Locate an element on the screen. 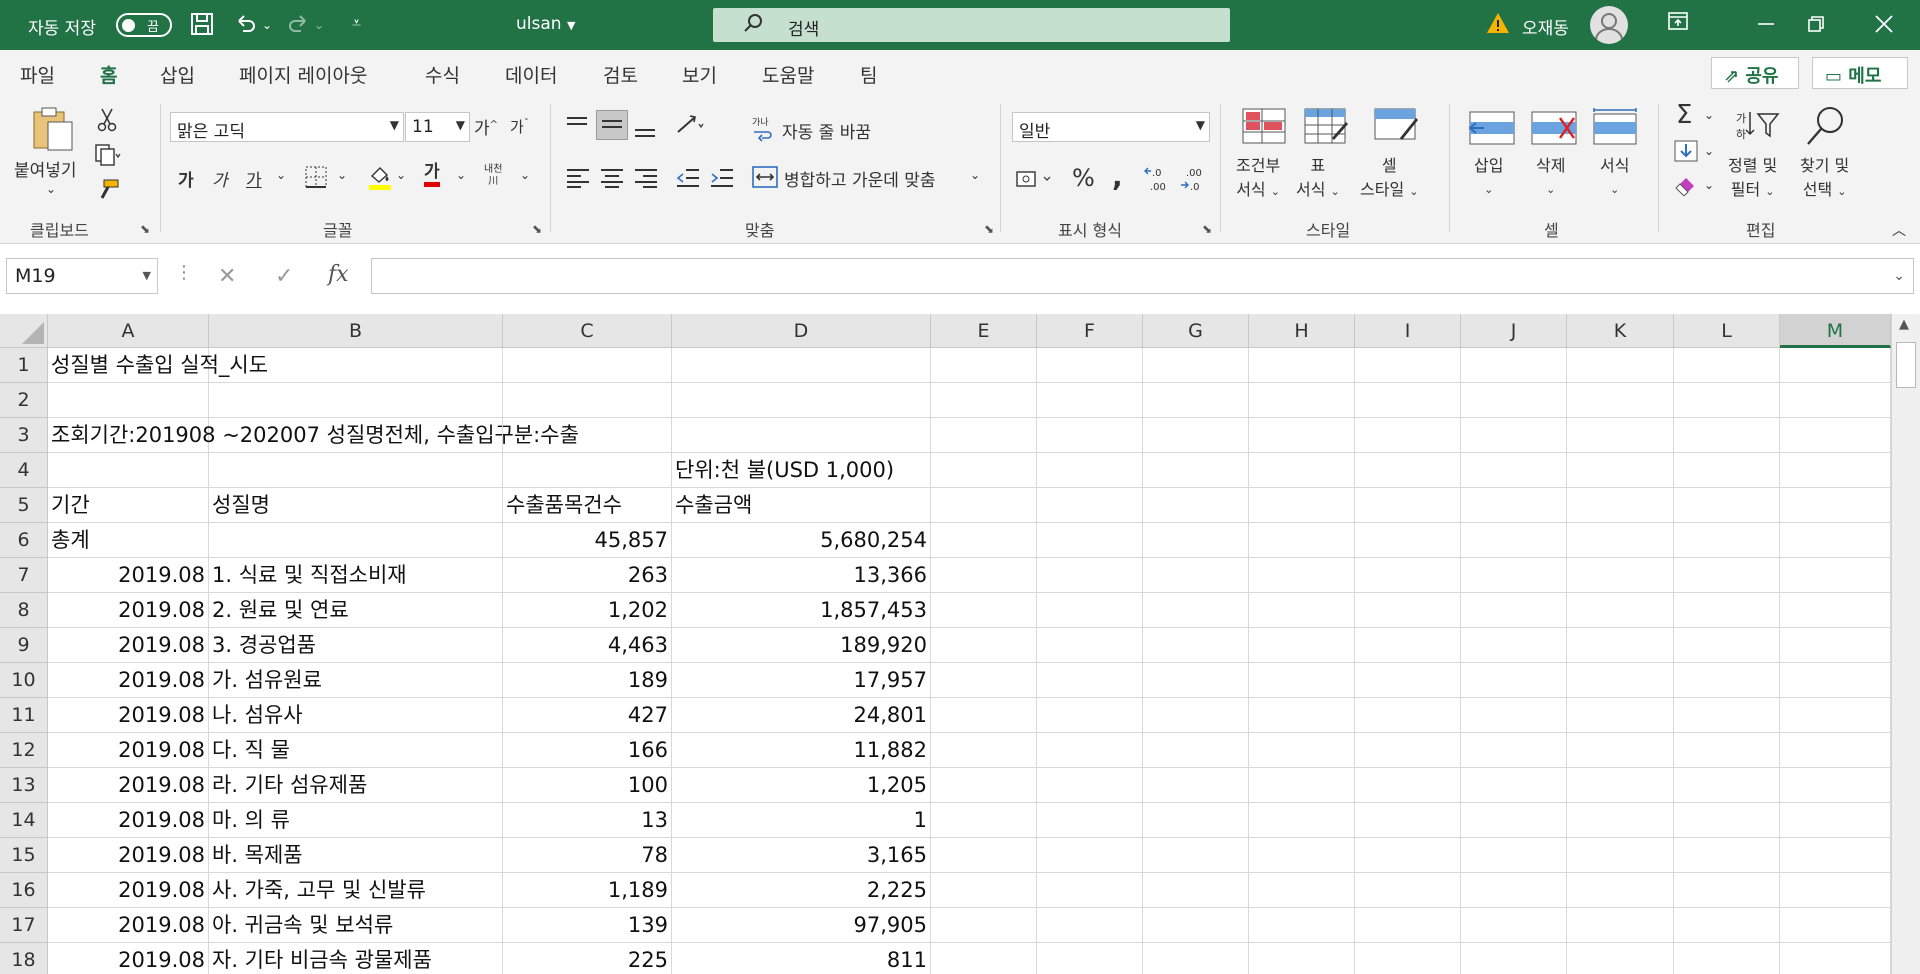 The image size is (1920, 974). cell-b11: 나. 섬유사 is located at coordinates (356, 715).